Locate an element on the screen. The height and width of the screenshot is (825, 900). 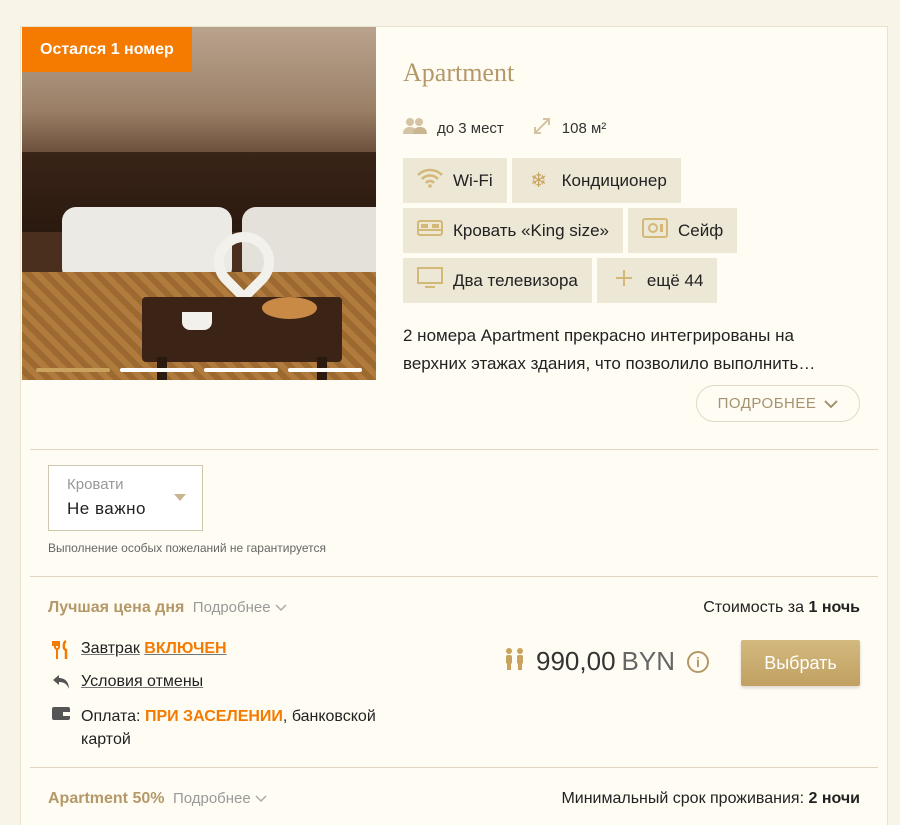
photo-croissant is located at coordinates (289, 308).